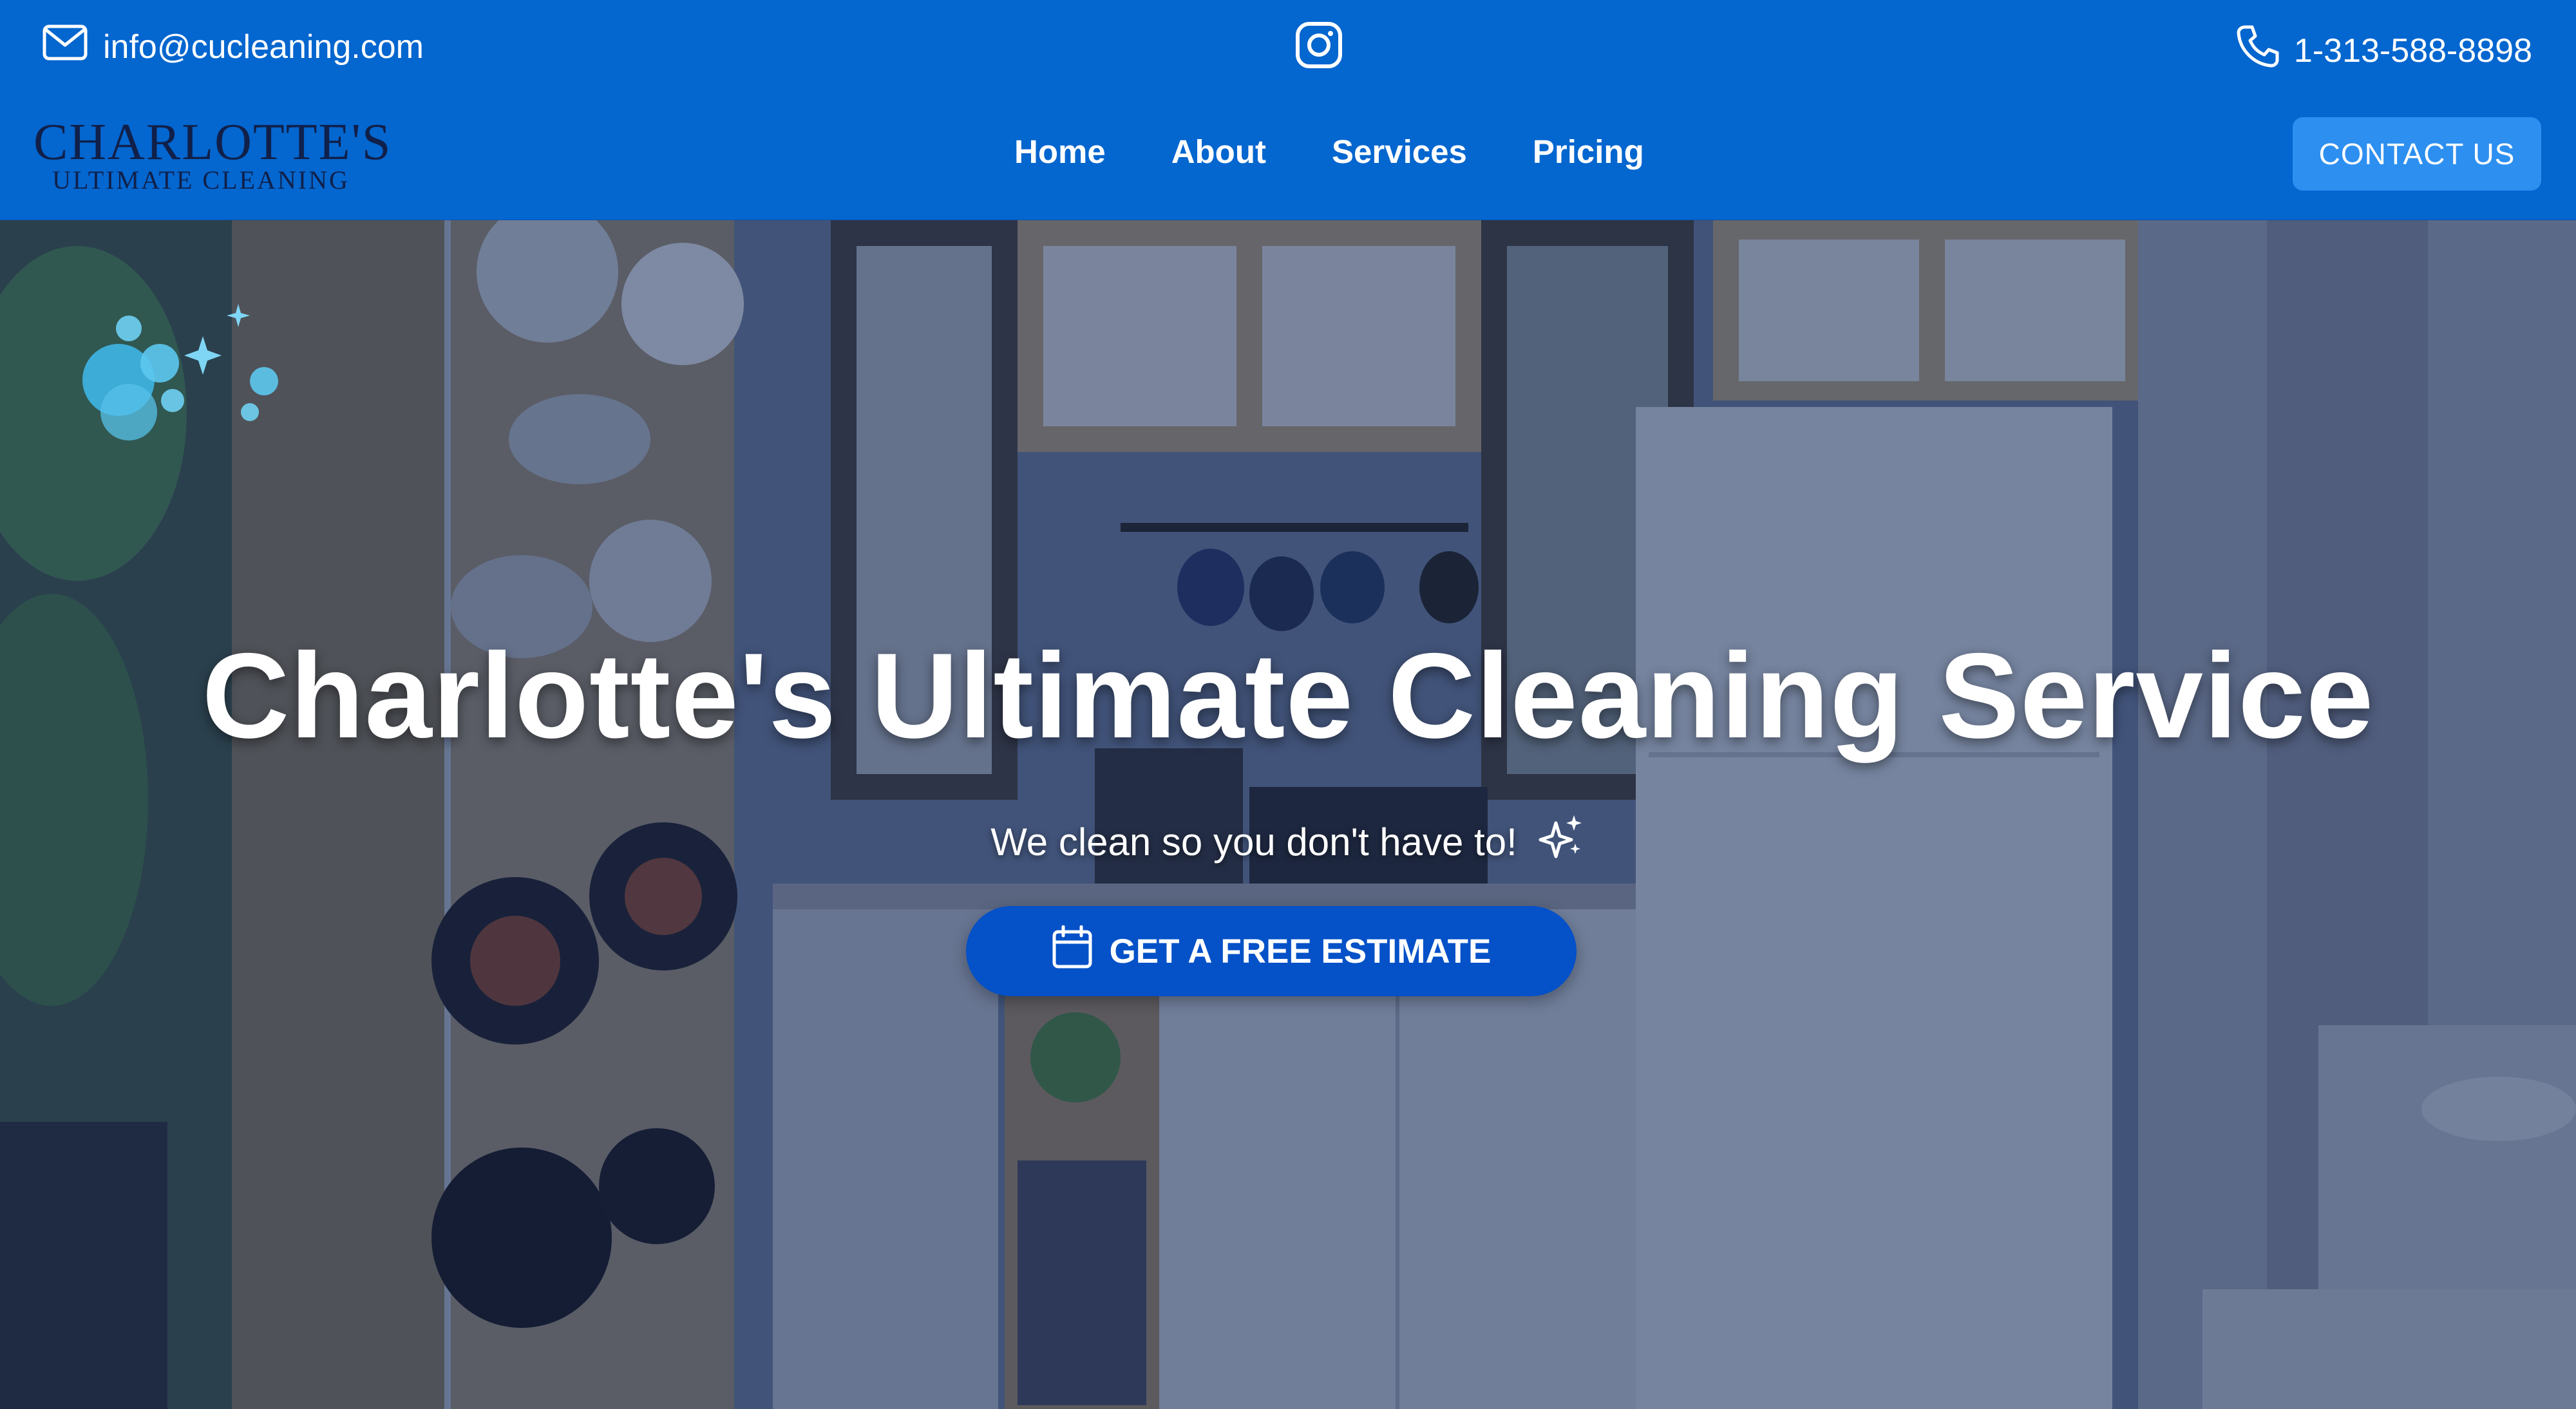  Describe the element at coordinates (1399, 152) in the screenshot. I see `nav-services: Services` at that location.